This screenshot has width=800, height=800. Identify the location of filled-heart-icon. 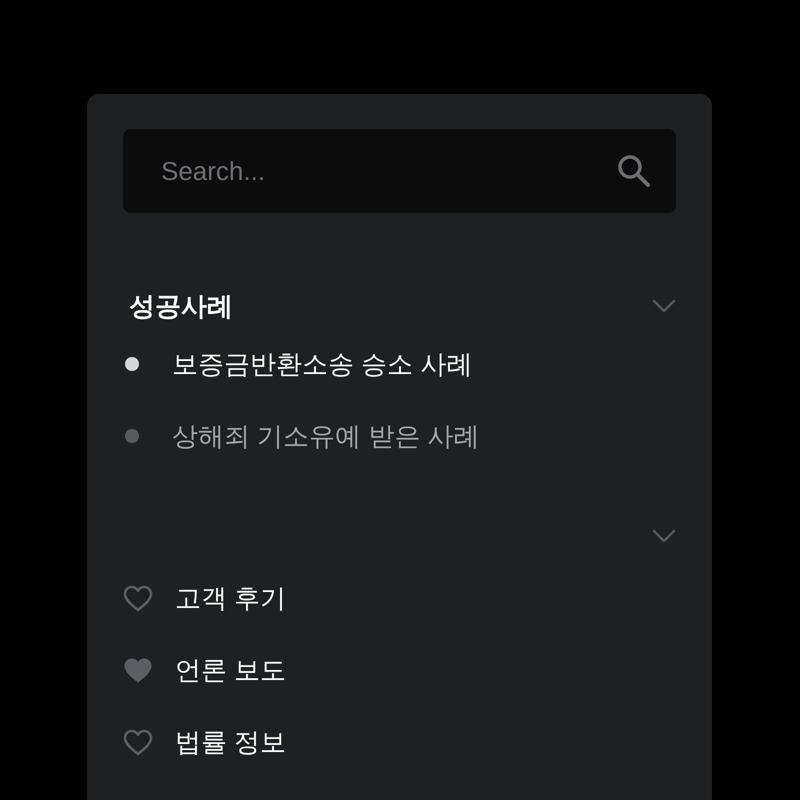
(138, 670).